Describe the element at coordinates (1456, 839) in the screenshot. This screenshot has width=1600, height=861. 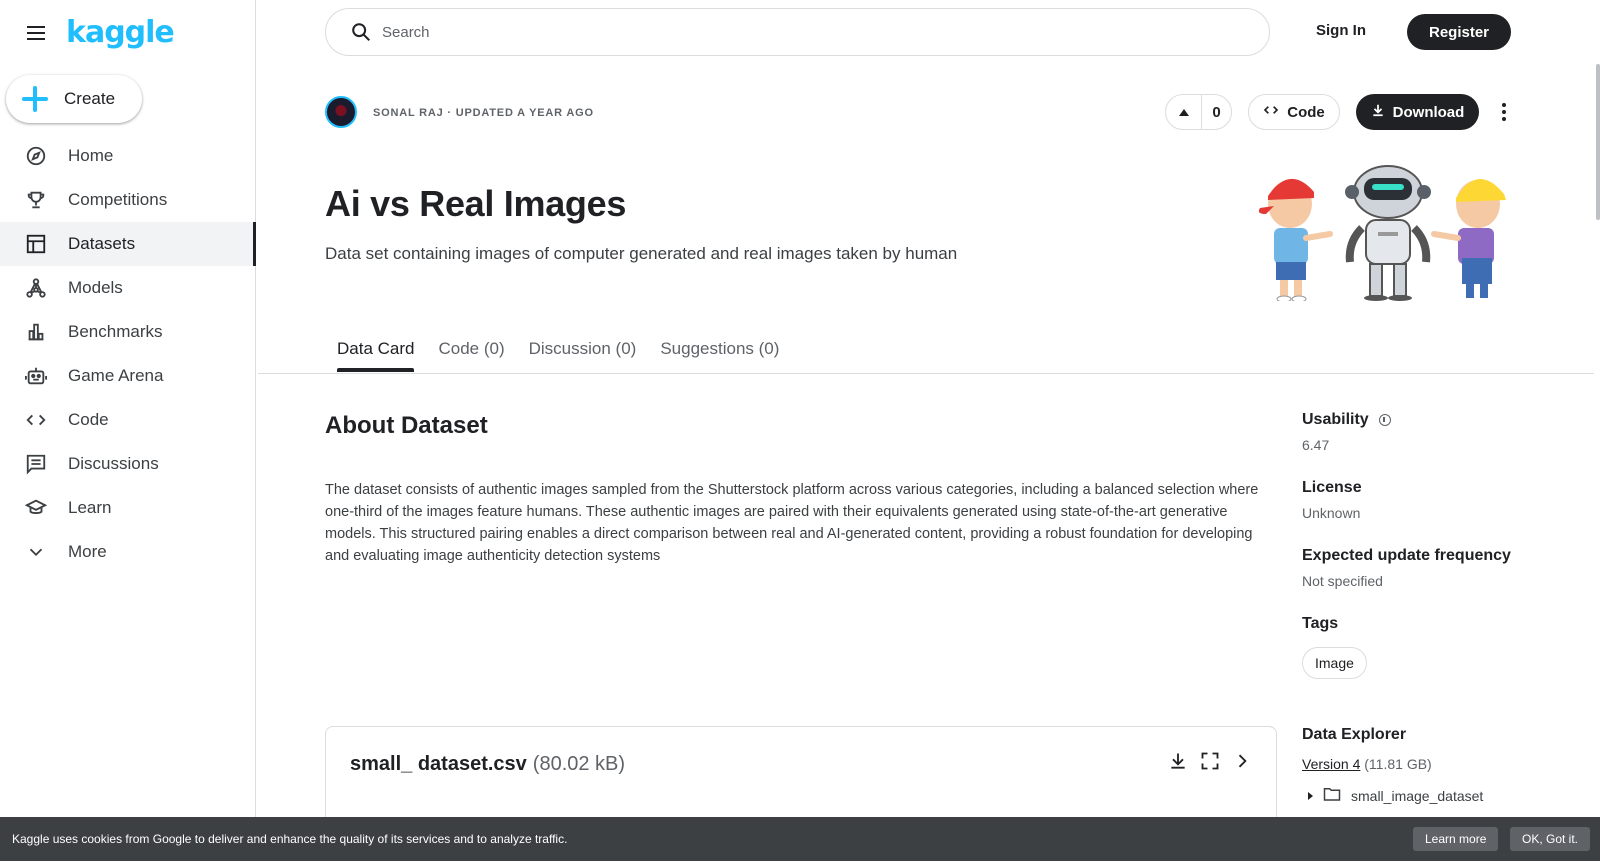
I see `learn-more-button: Learn more` at that location.